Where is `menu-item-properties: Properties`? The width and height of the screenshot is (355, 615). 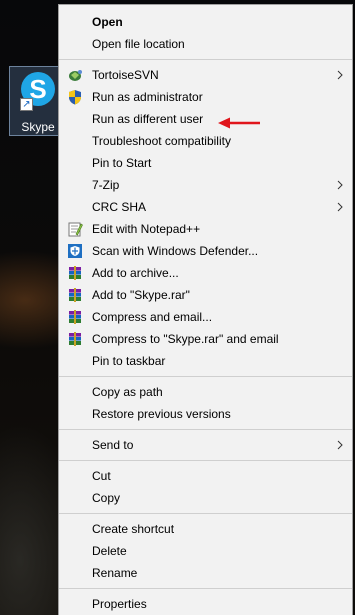
menu-item-properties: Properties is located at coordinates (205, 604).